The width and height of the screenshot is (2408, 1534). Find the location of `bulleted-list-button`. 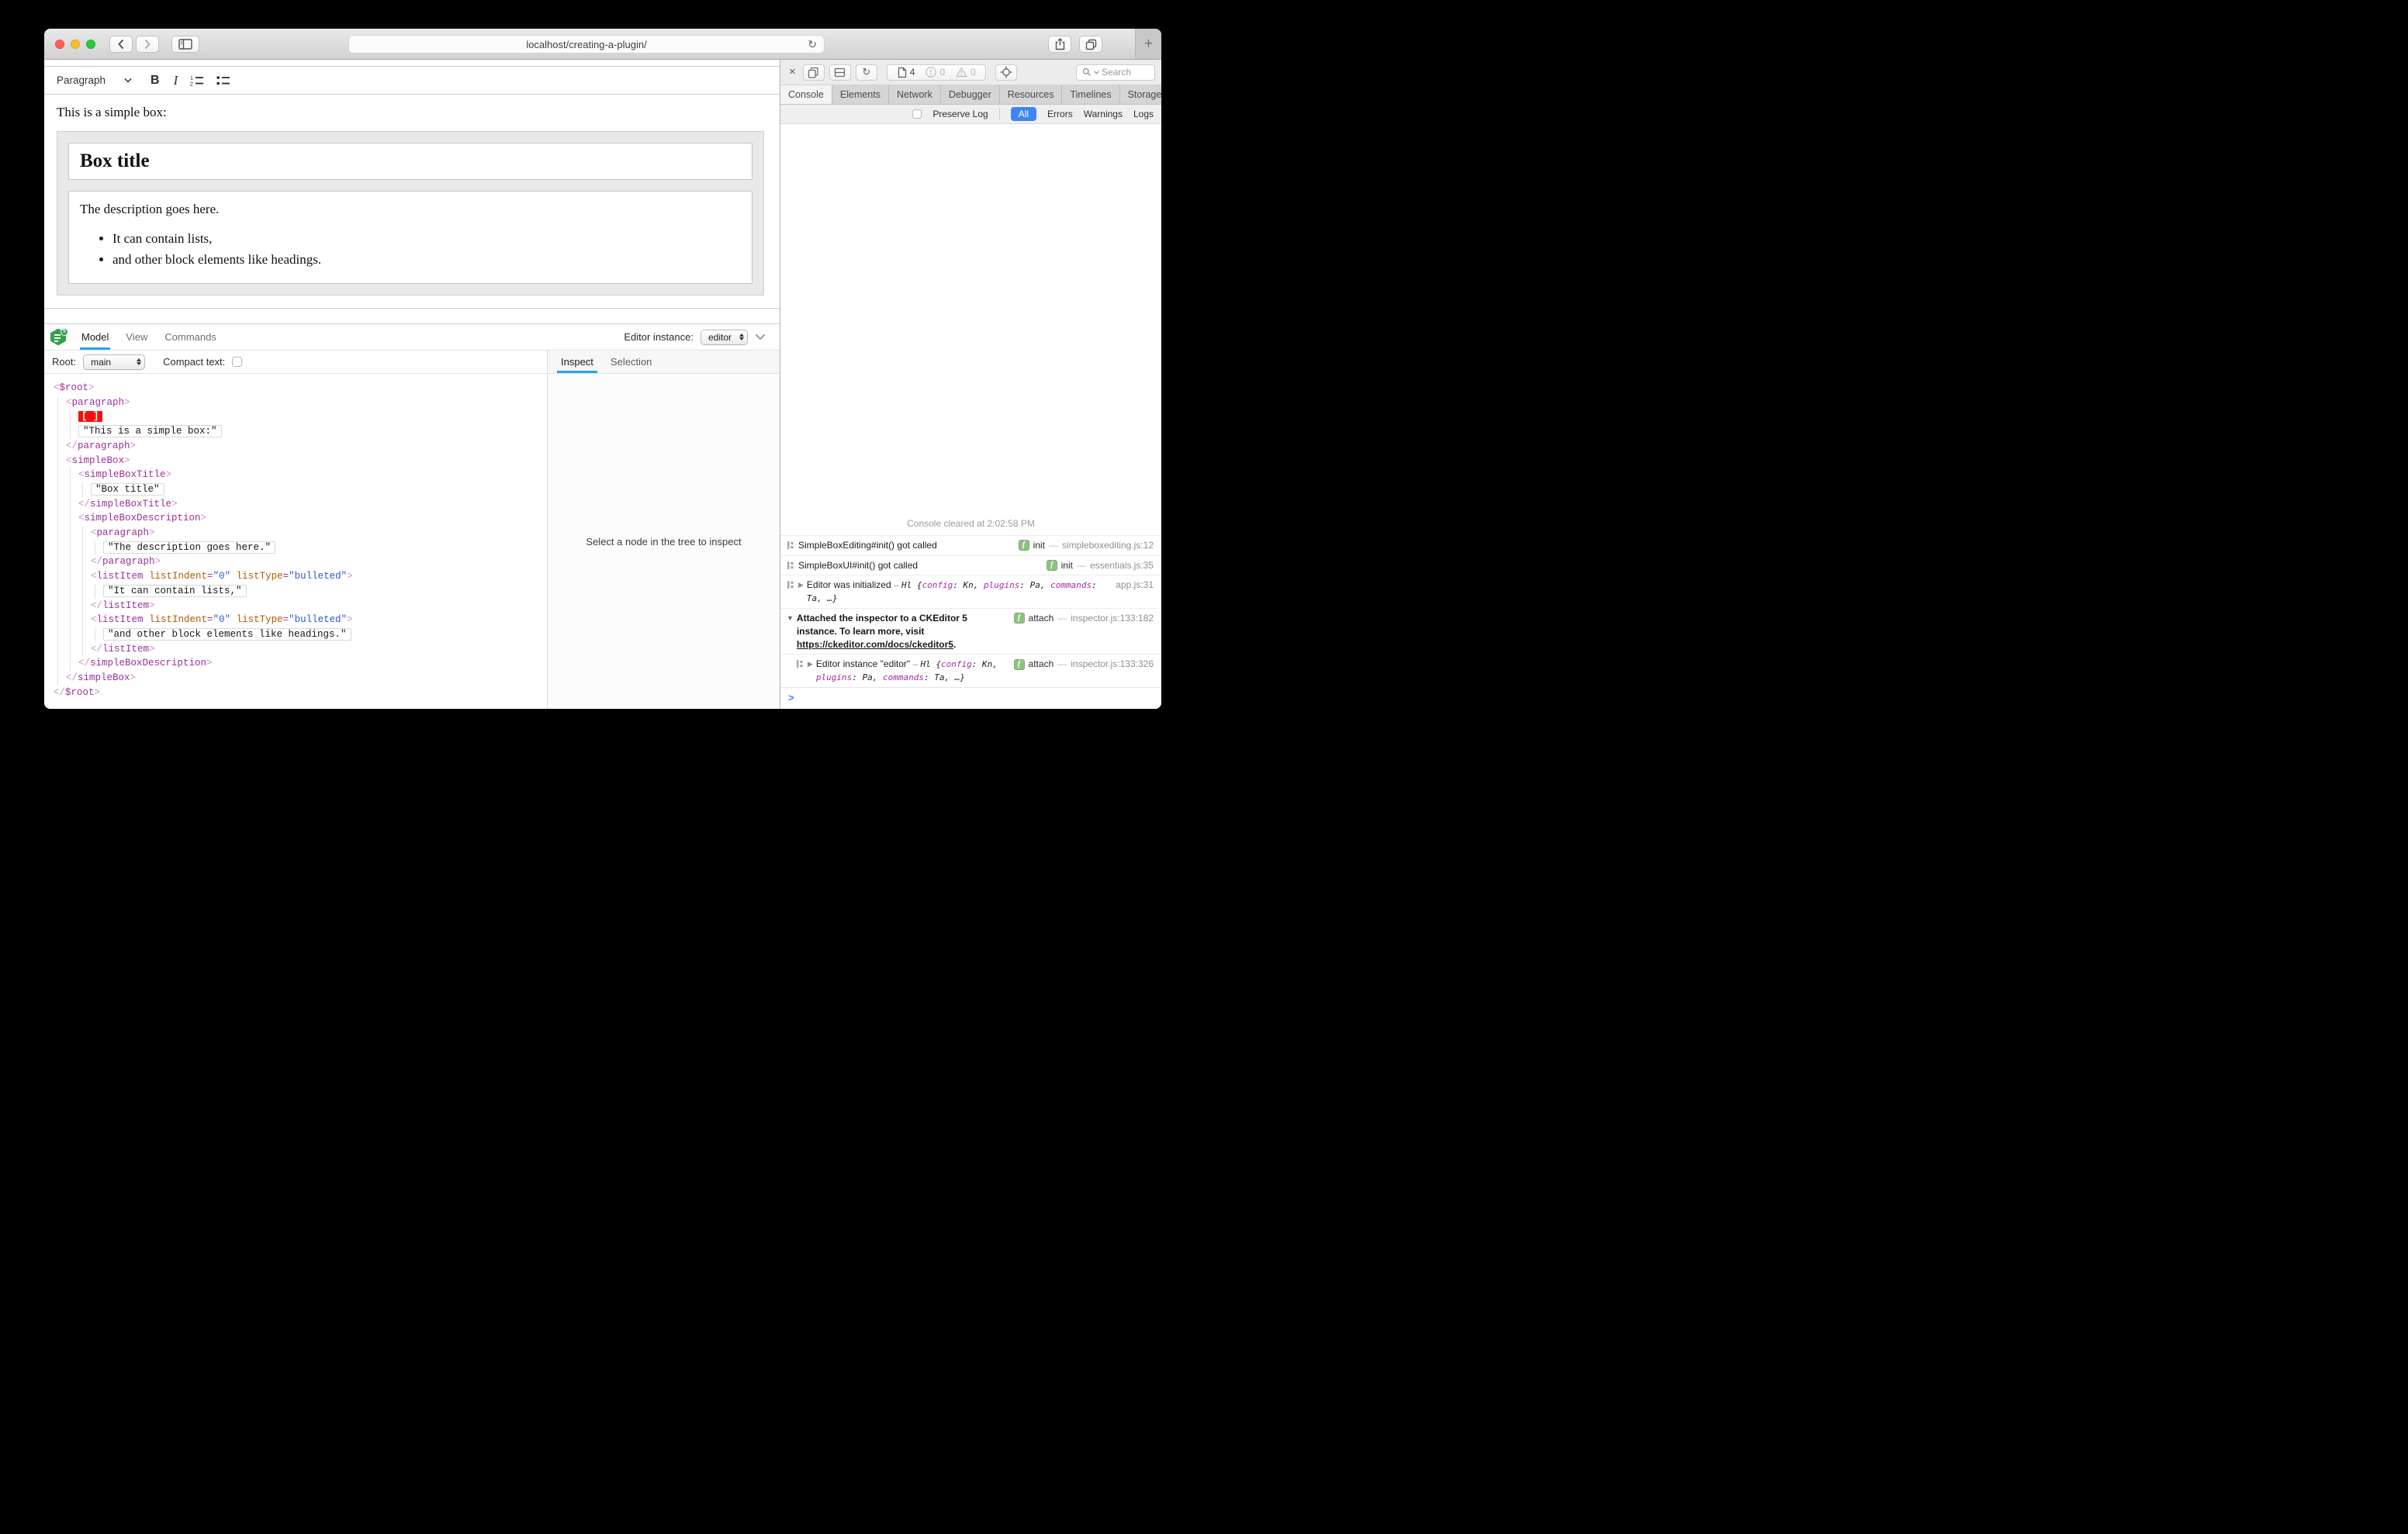

bulleted-list-button is located at coordinates (223, 80).